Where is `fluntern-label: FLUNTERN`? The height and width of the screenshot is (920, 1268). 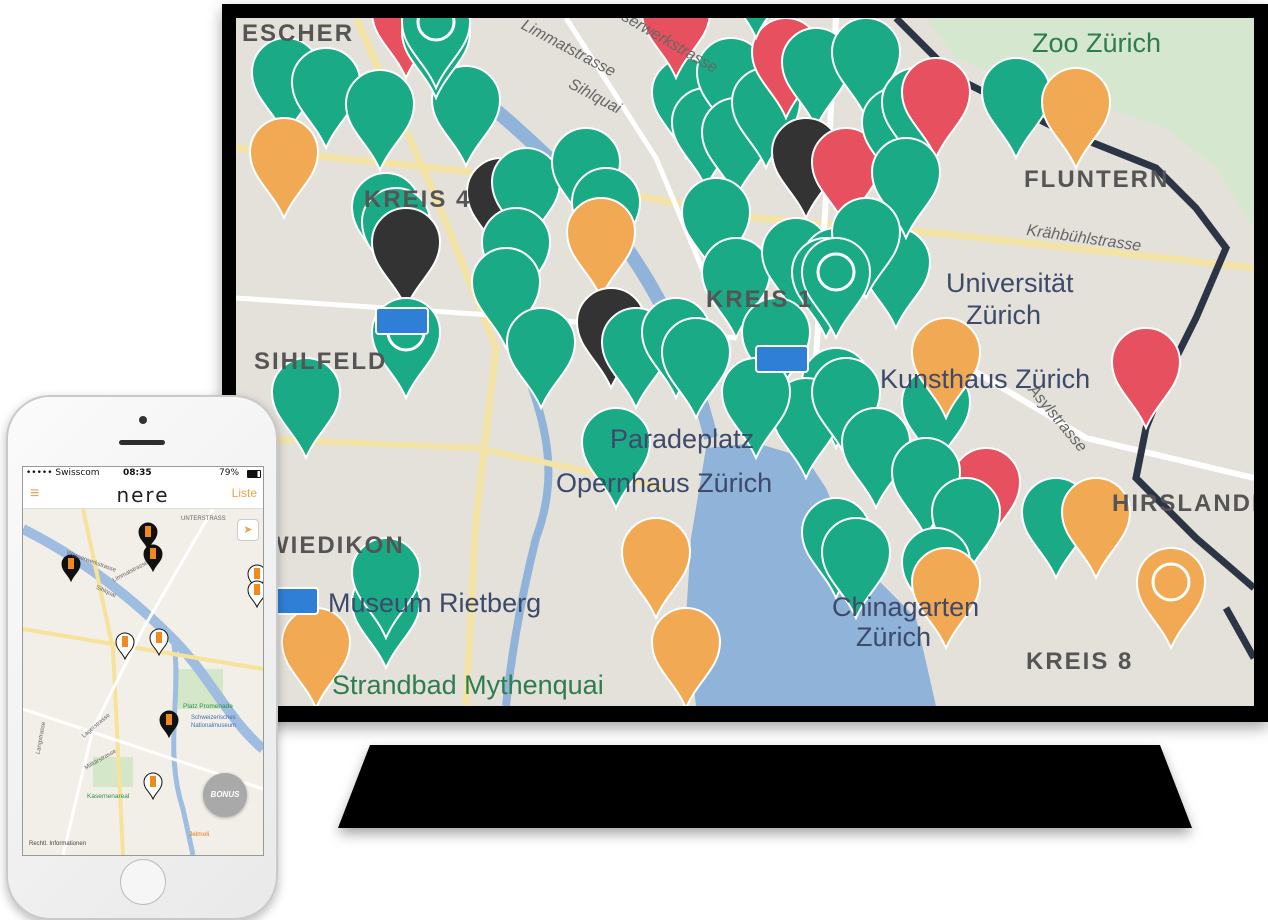 fluntern-label: FLUNTERN is located at coordinates (1097, 179).